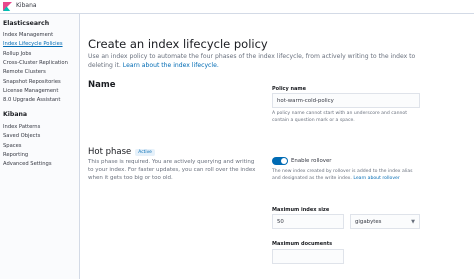  Describe the element at coordinates (12, 146) in the screenshot. I see `sidebar-item-spaces: Spaces` at that location.